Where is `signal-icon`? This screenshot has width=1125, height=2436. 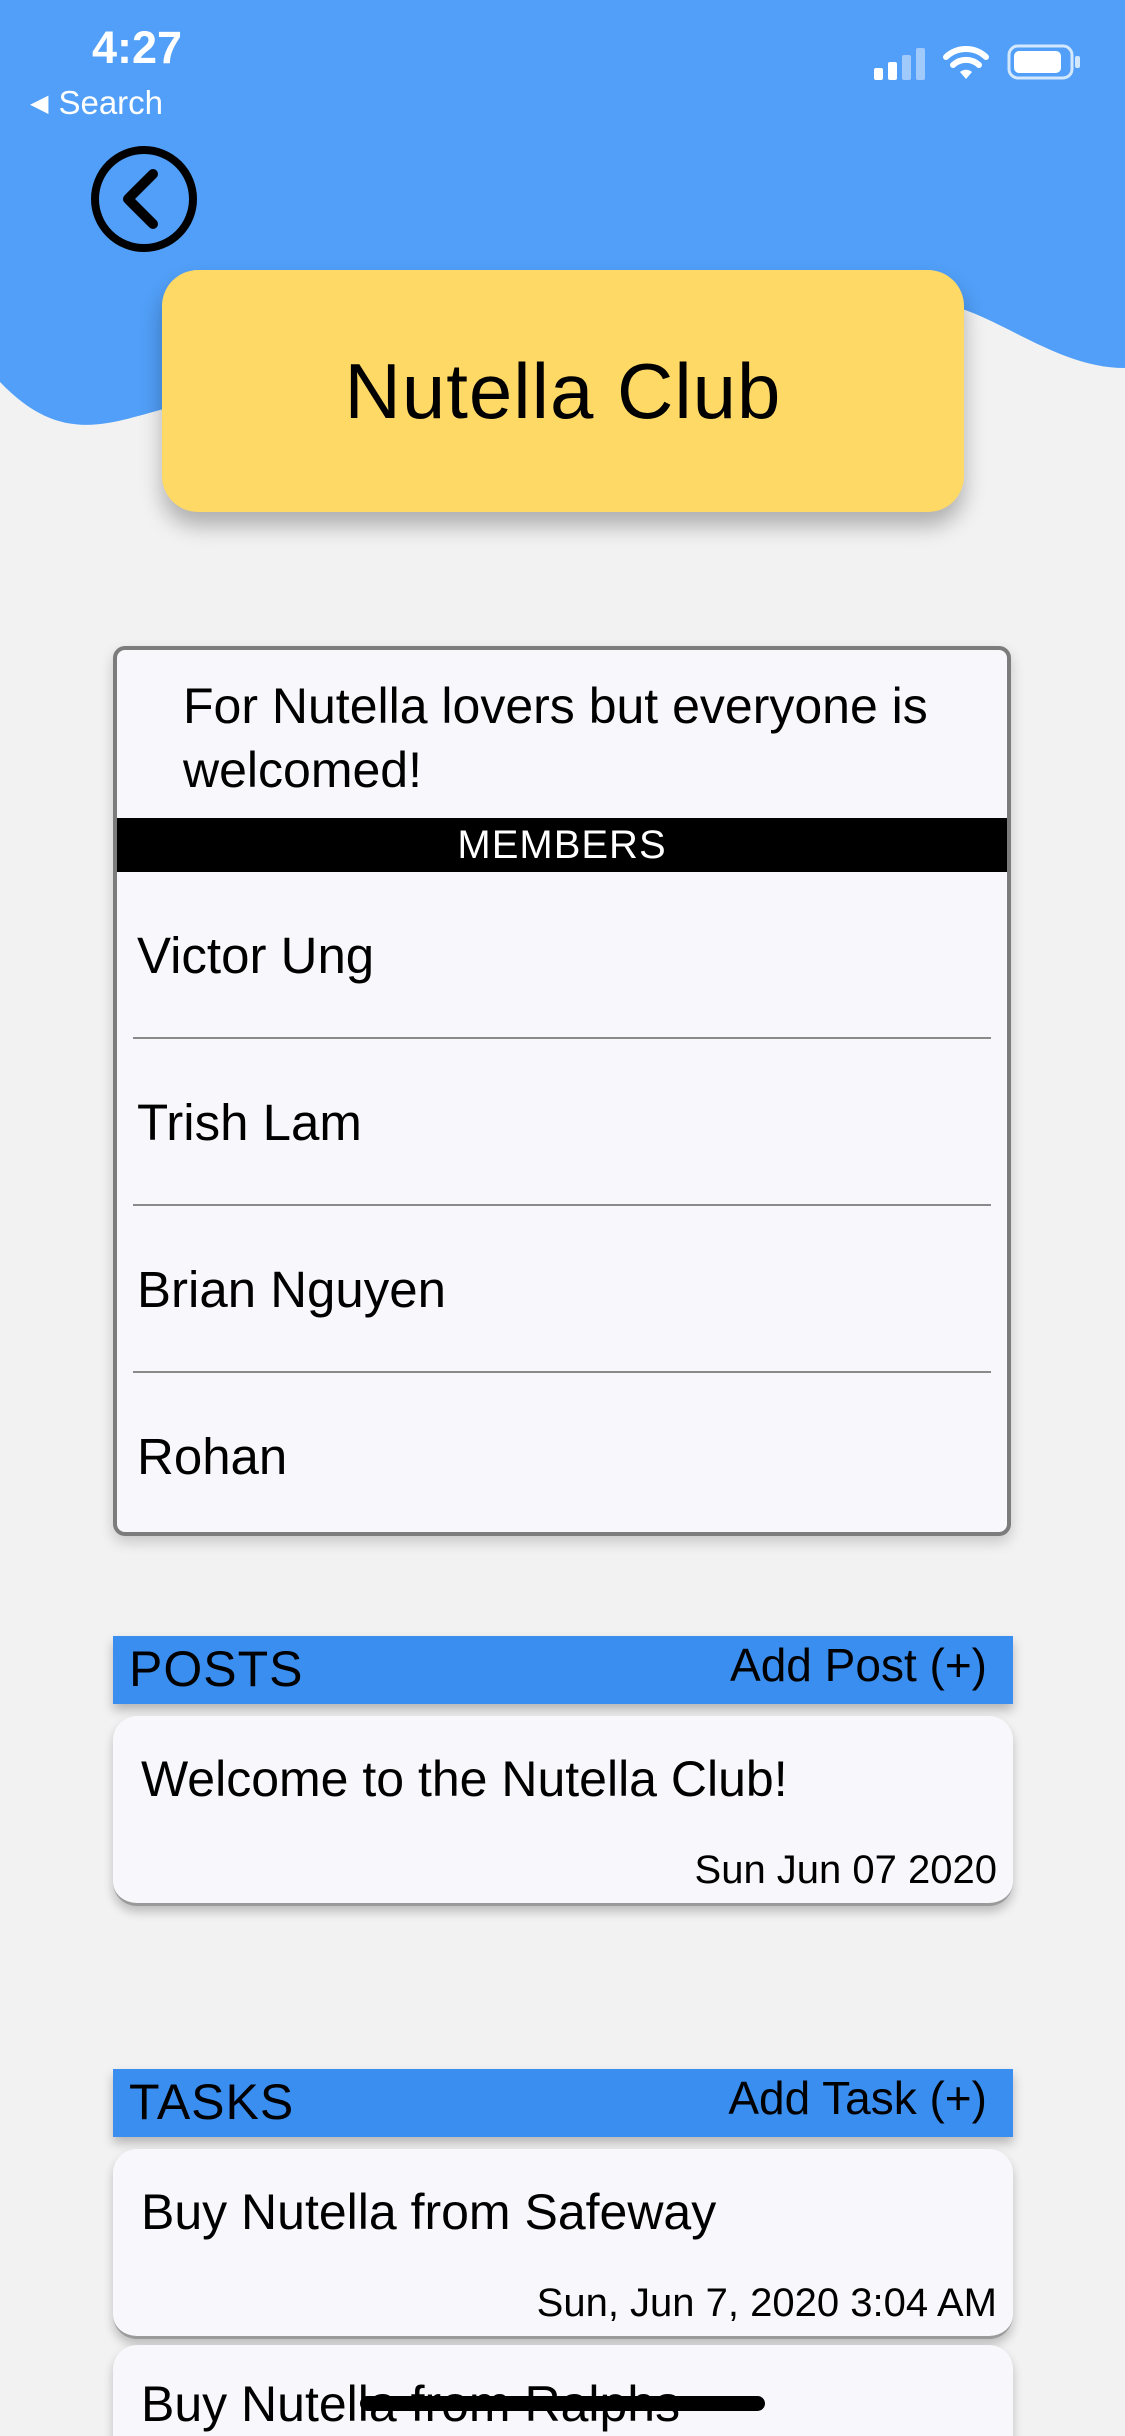
signal-icon is located at coordinates (899, 64).